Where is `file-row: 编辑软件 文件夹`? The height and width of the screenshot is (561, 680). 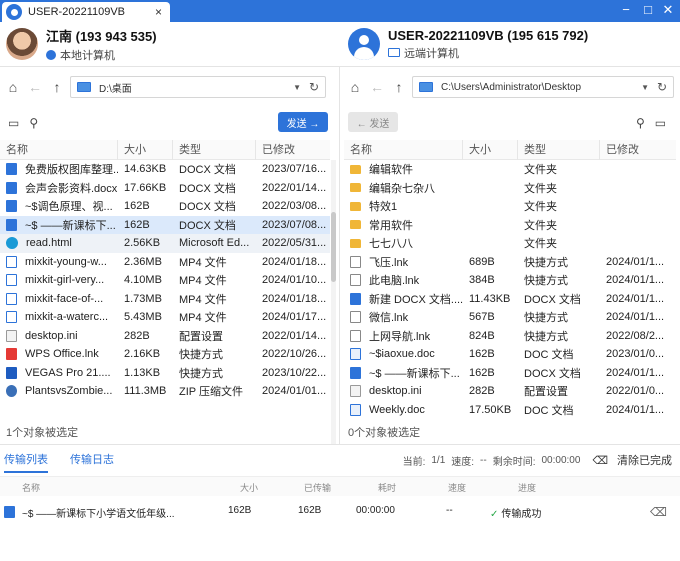 file-row: 编辑软件 文件夹 is located at coordinates (510, 169).